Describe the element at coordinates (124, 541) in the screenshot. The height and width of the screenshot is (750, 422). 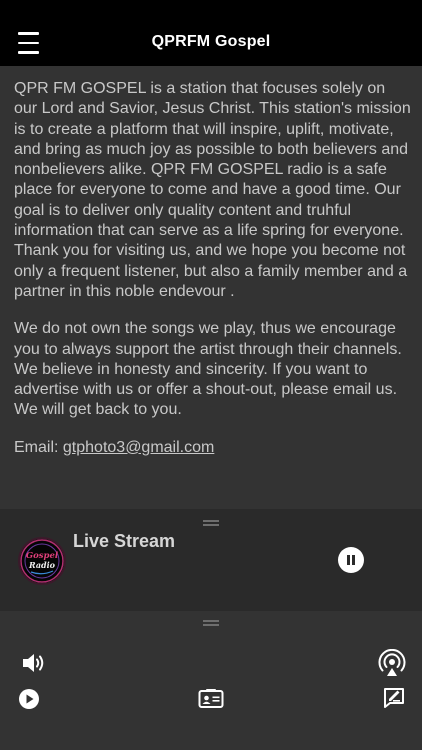
I see `stream-title: Live Stream` at that location.